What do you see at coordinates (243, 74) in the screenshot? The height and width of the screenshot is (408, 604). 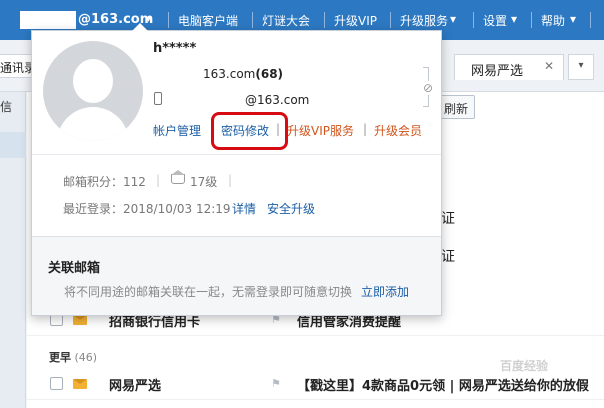 I see `primary-email: 163.com(68)` at bounding box center [243, 74].